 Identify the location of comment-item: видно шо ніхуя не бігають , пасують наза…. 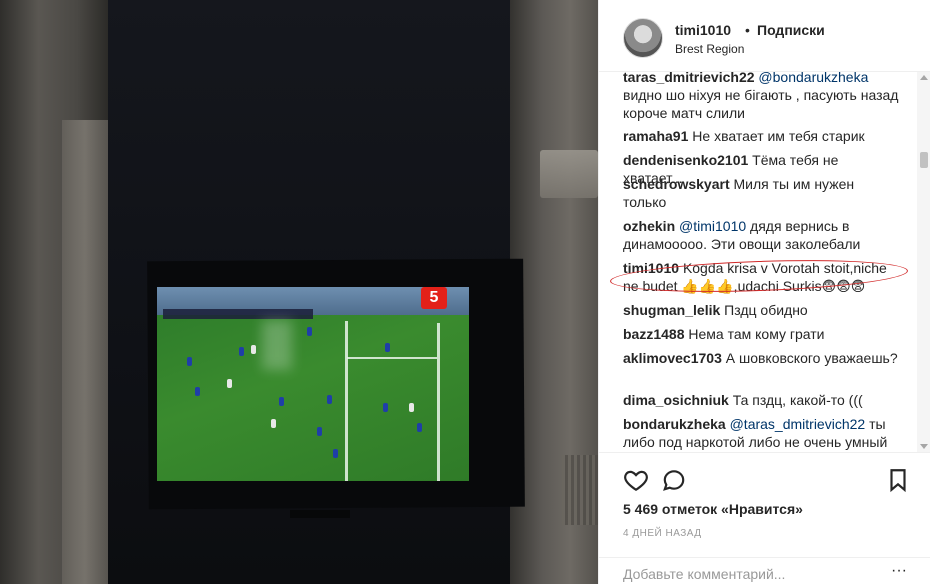
(762, 104).